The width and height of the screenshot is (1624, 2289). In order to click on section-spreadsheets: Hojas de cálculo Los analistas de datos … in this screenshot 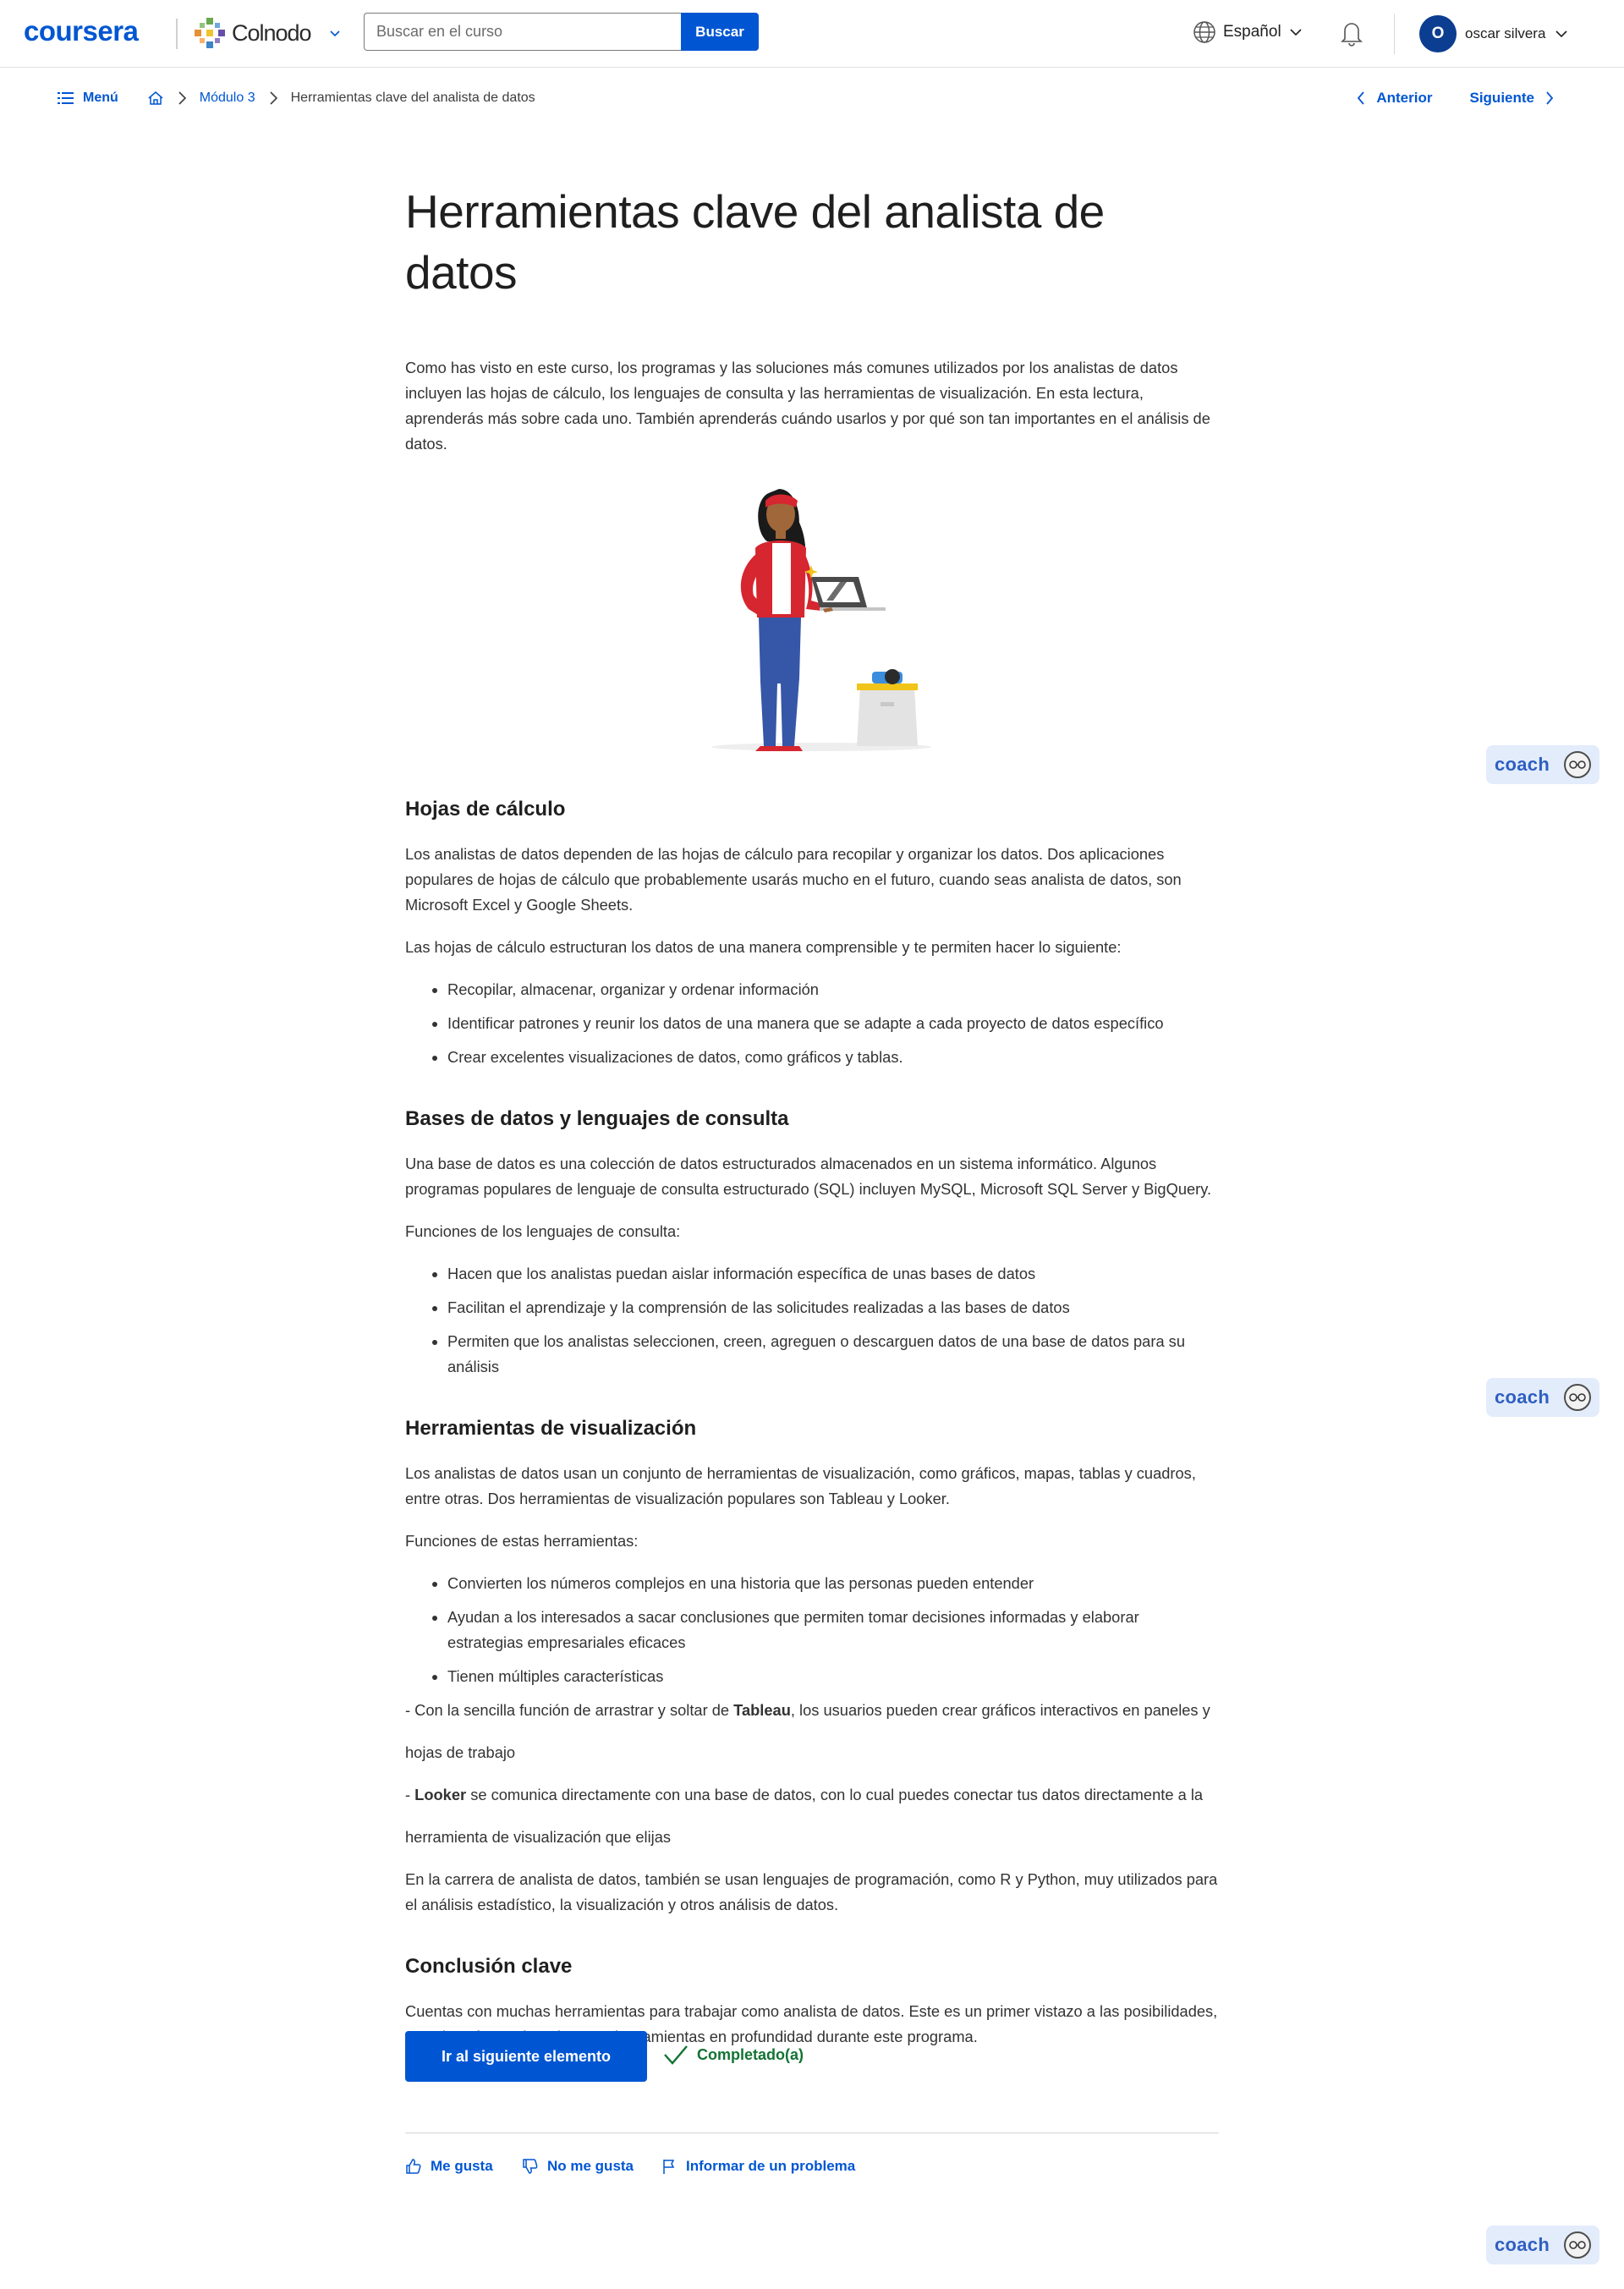, I will do `click(812, 933)`.